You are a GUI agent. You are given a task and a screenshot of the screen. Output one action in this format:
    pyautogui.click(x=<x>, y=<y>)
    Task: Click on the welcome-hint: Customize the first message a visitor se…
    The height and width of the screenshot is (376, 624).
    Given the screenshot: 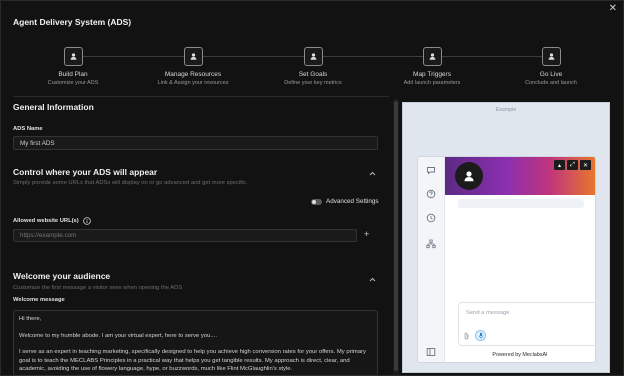 What is the action you would take?
    pyautogui.click(x=98, y=288)
    